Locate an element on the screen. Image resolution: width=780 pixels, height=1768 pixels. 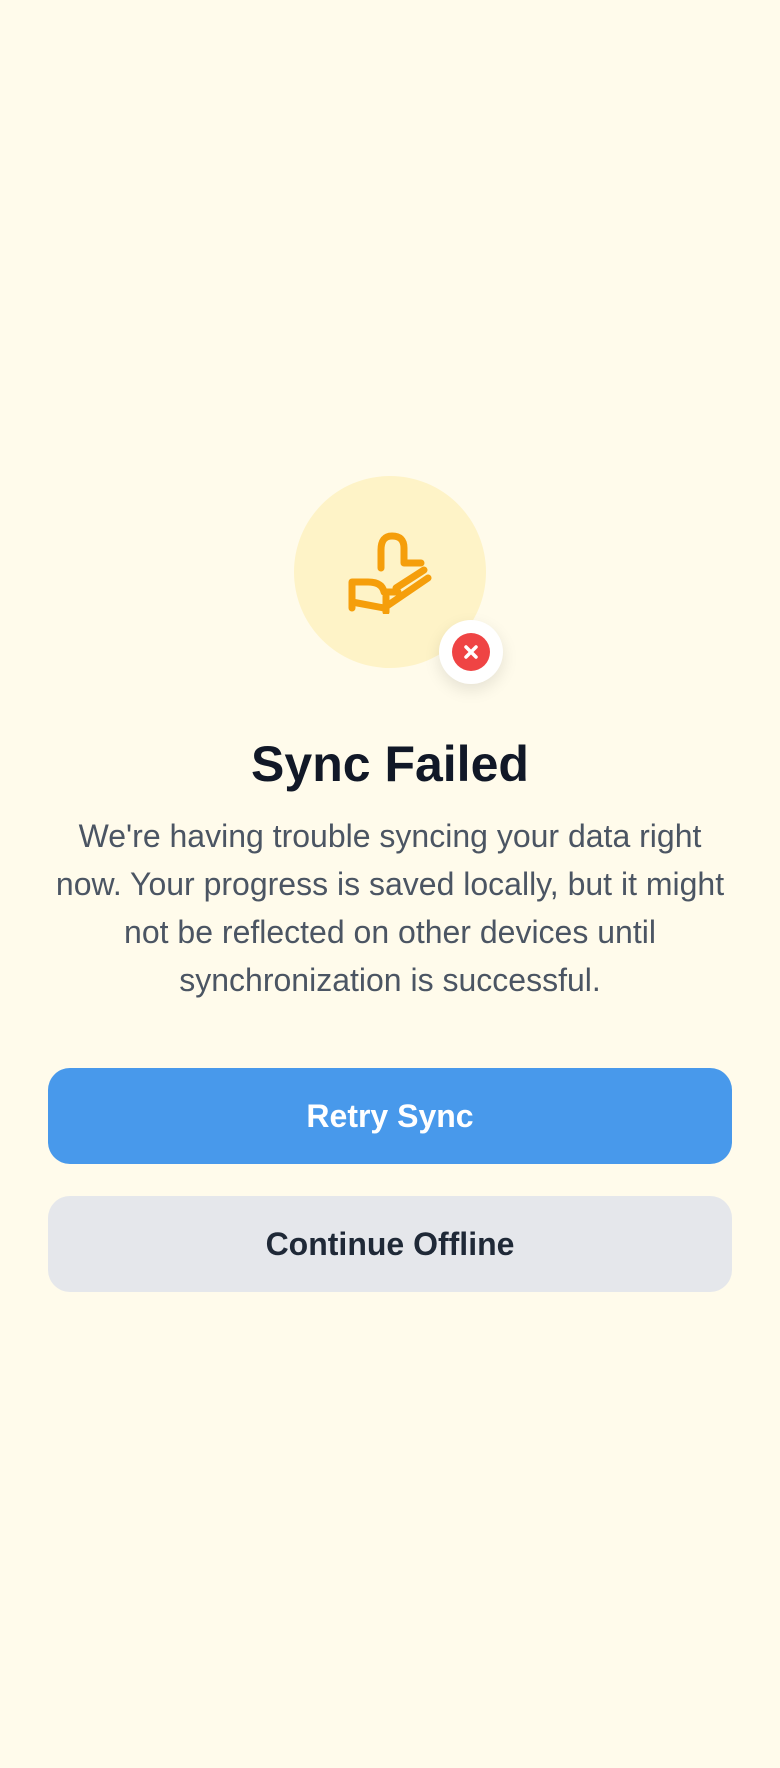
retry-sync-button: Retry Sync is located at coordinates (390, 1116).